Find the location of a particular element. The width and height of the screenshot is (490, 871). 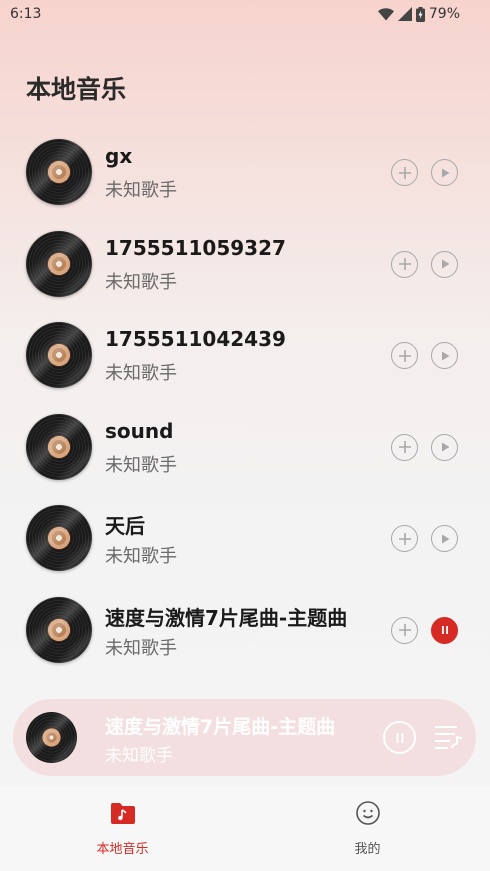

tab-label: 本地音乐 is located at coordinates (122, 849).